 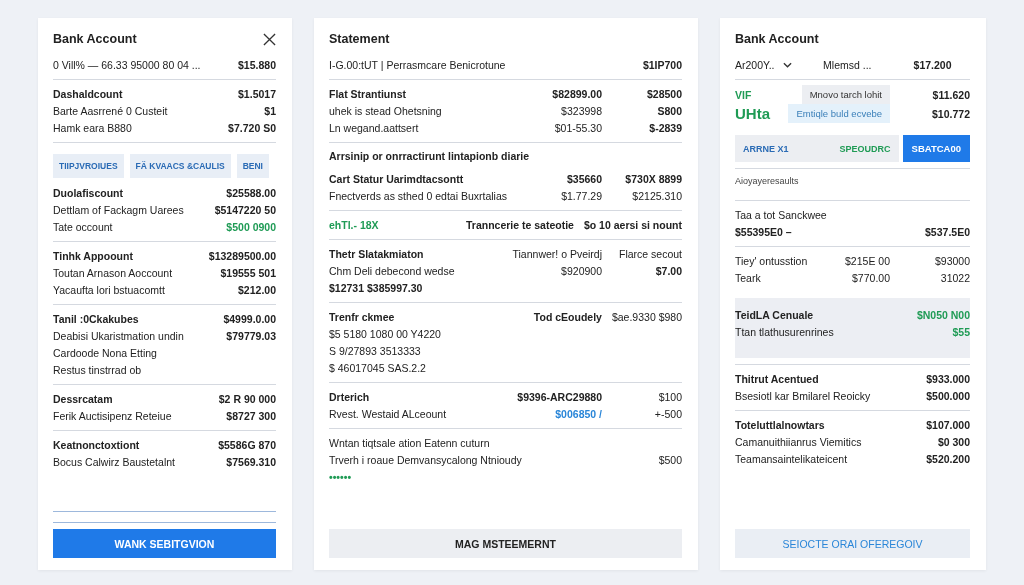 I want to click on row-label: UHta, so click(x=753, y=113).